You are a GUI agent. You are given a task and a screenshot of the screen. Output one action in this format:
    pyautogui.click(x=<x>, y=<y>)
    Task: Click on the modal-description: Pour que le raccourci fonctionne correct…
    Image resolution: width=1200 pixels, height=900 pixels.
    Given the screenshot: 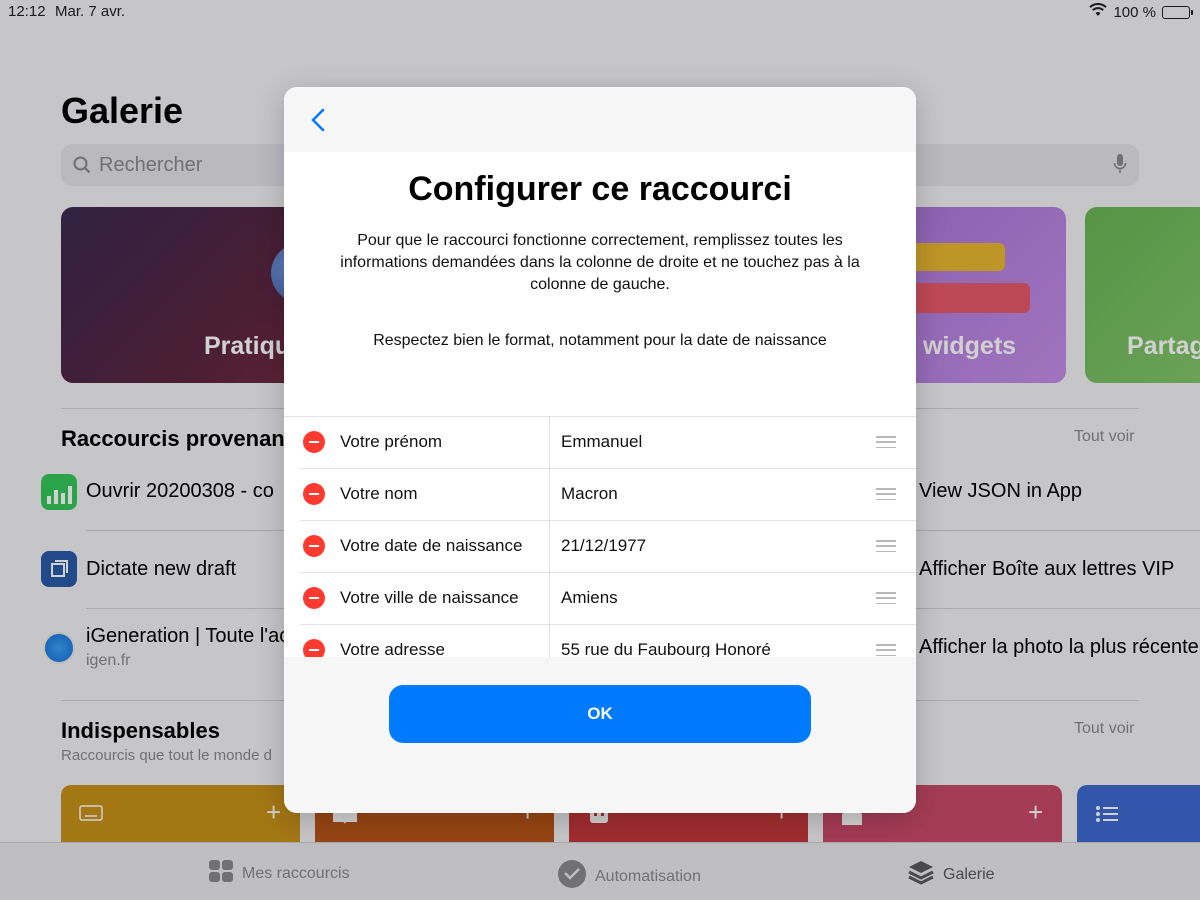 What is the action you would take?
    pyautogui.click(x=600, y=262)
    